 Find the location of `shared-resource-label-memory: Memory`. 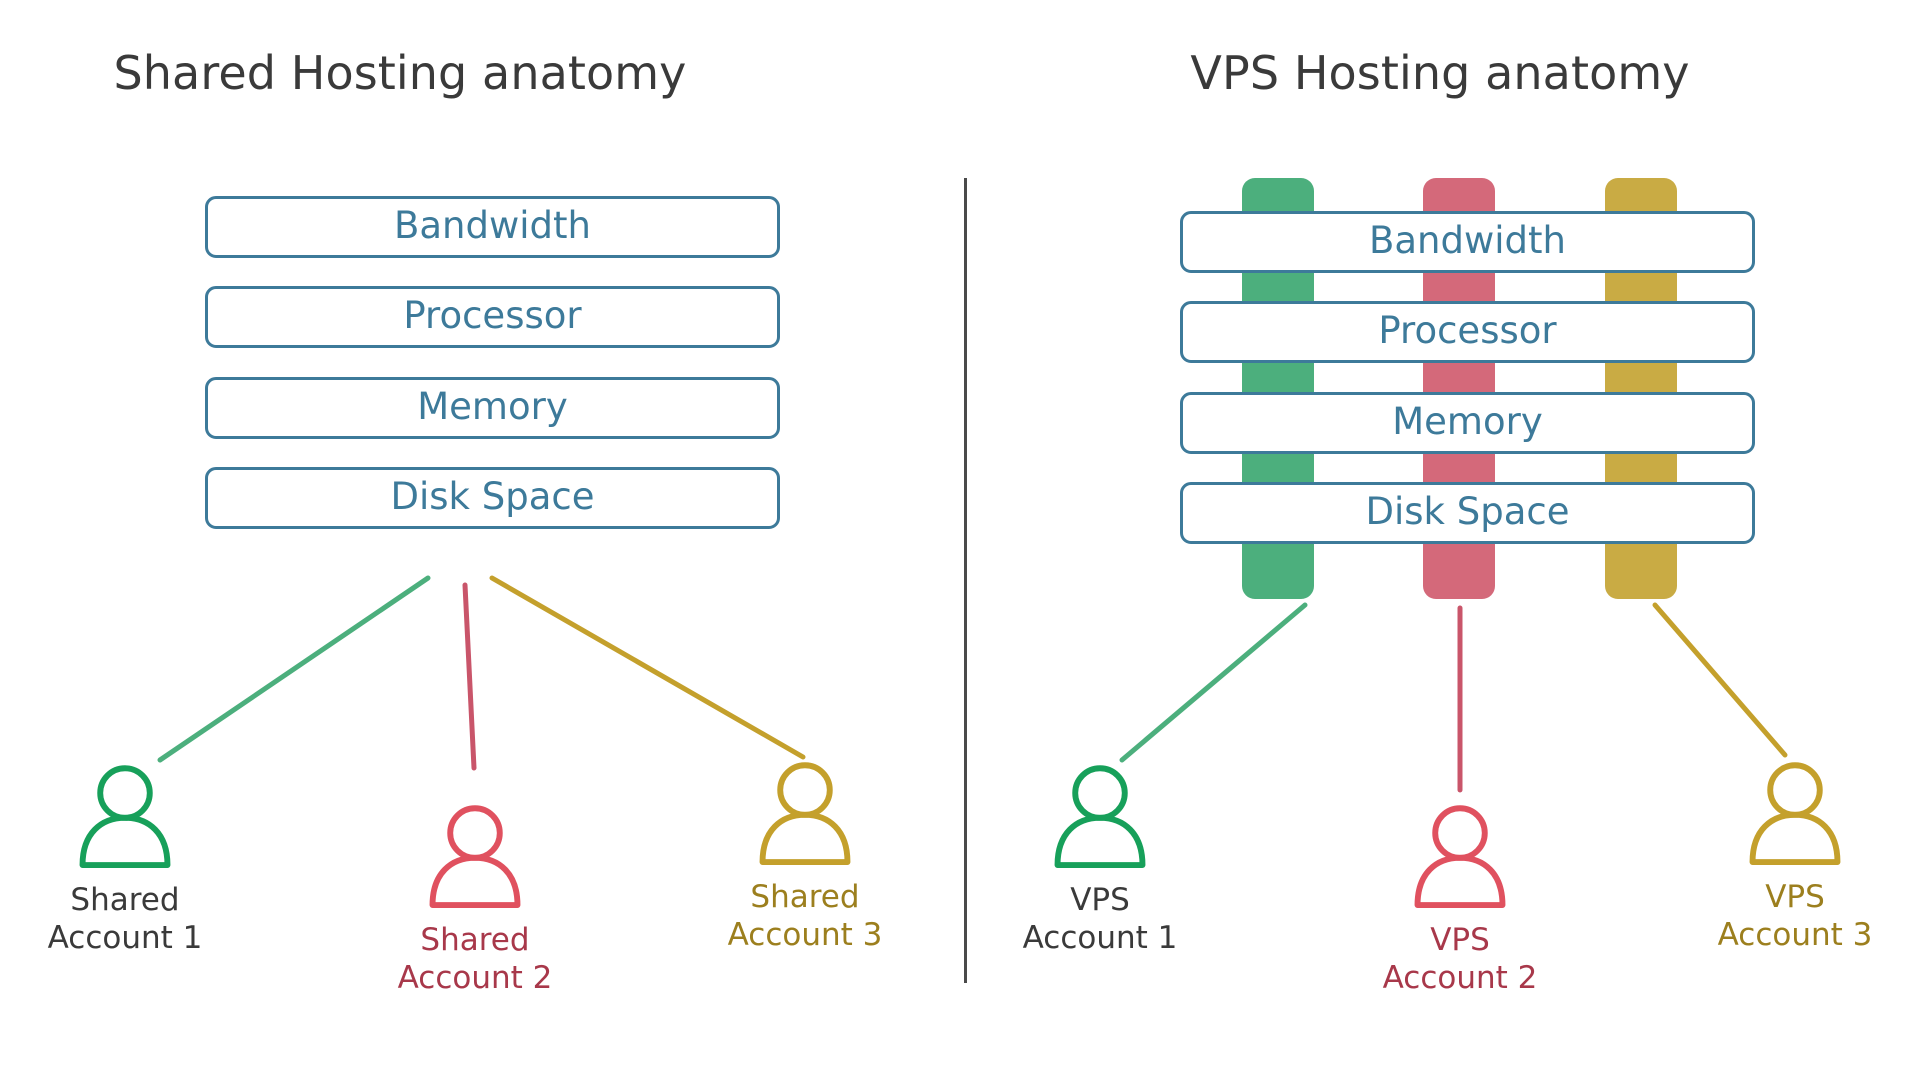

shared-resource-label-memory: Memory is located at coordinates (492, 406).